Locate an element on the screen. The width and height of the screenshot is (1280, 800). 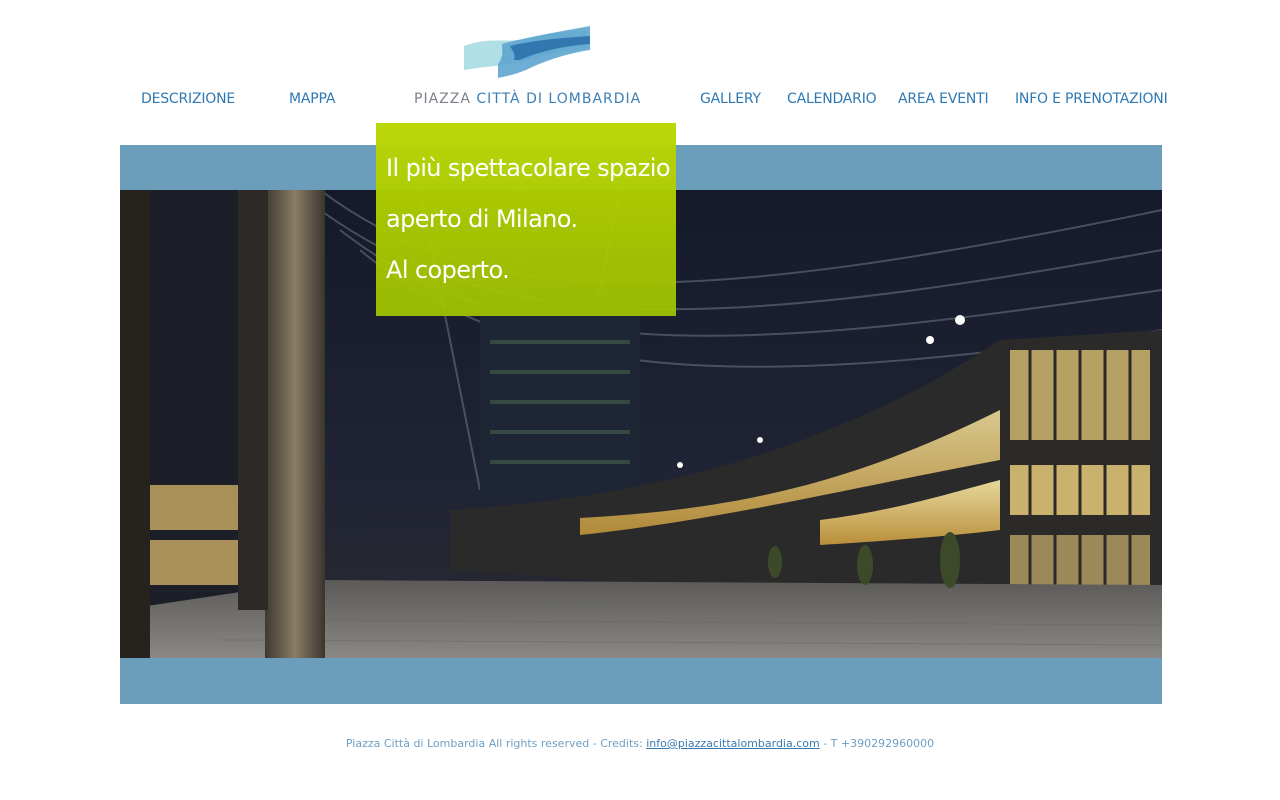
nav-calendario: CALENDARIO is located at coordinates (832, 99).